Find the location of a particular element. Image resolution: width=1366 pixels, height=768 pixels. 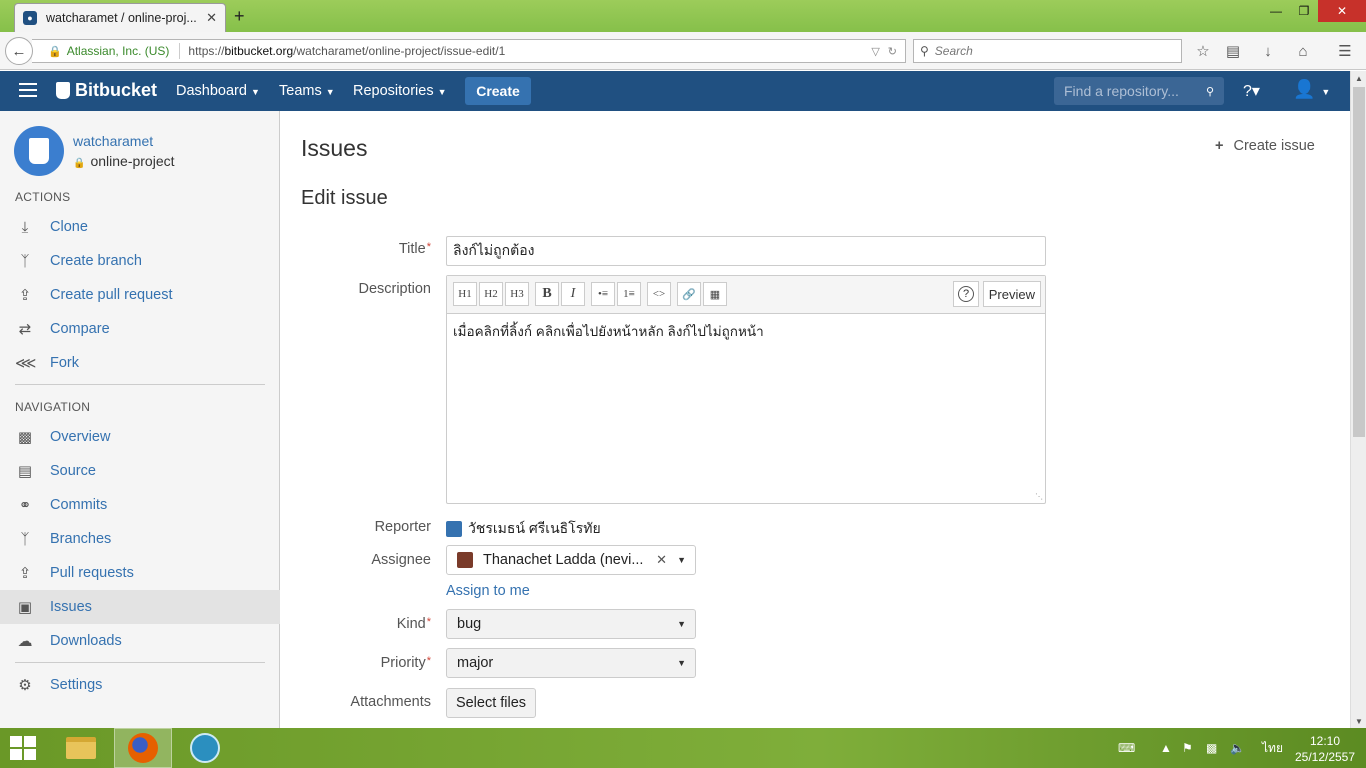

sidebar-divider is located at coordinates (140, 662).